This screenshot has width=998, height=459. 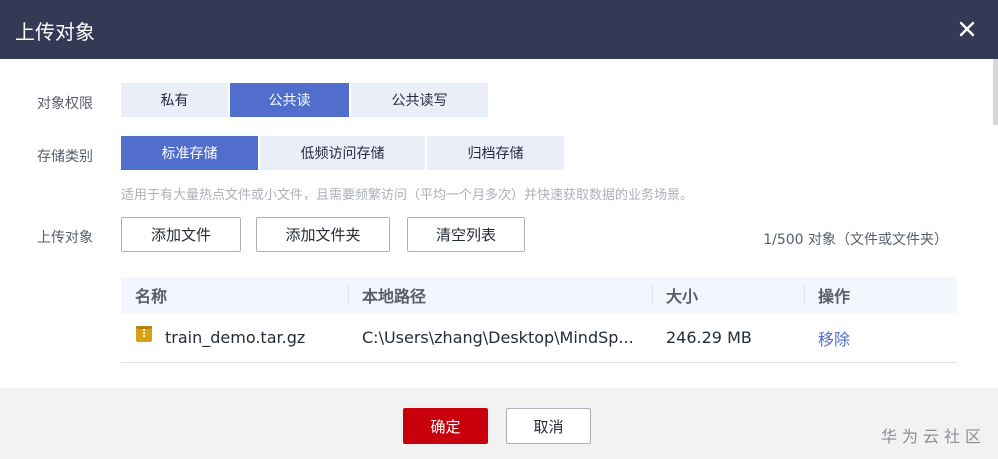 What do you see at coordinates (500, 295) in the screenshot?
I see `column-header-path: 本地路径` at bounding box center [500, 295].